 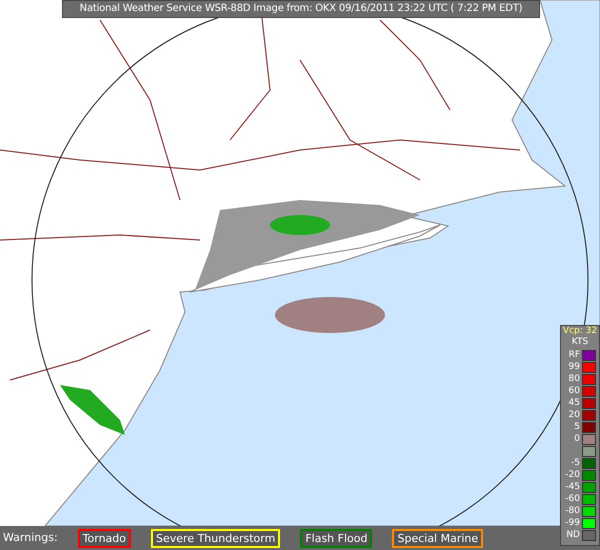 What do you see at coordinates (572, 475) in the screenshot?
I see `legend-label: -20` at bounding box center [572, 475].